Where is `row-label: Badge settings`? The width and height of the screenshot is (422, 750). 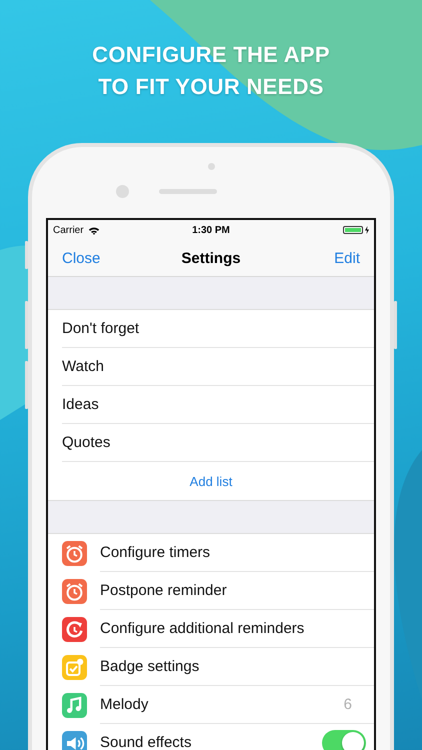 row-label: Badge settings is located at coordinates (150, 666).